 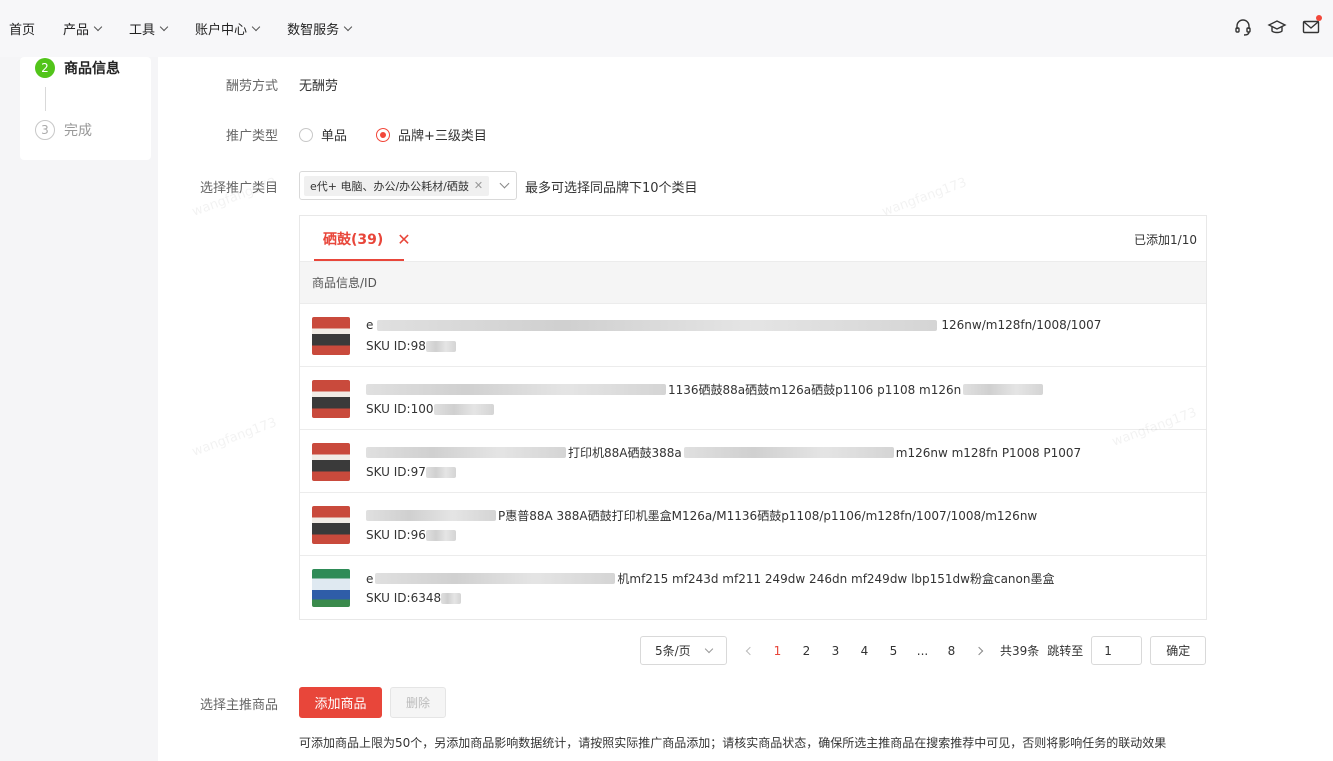 I want to click on step-label: 完成, so click(x=78, y=131).